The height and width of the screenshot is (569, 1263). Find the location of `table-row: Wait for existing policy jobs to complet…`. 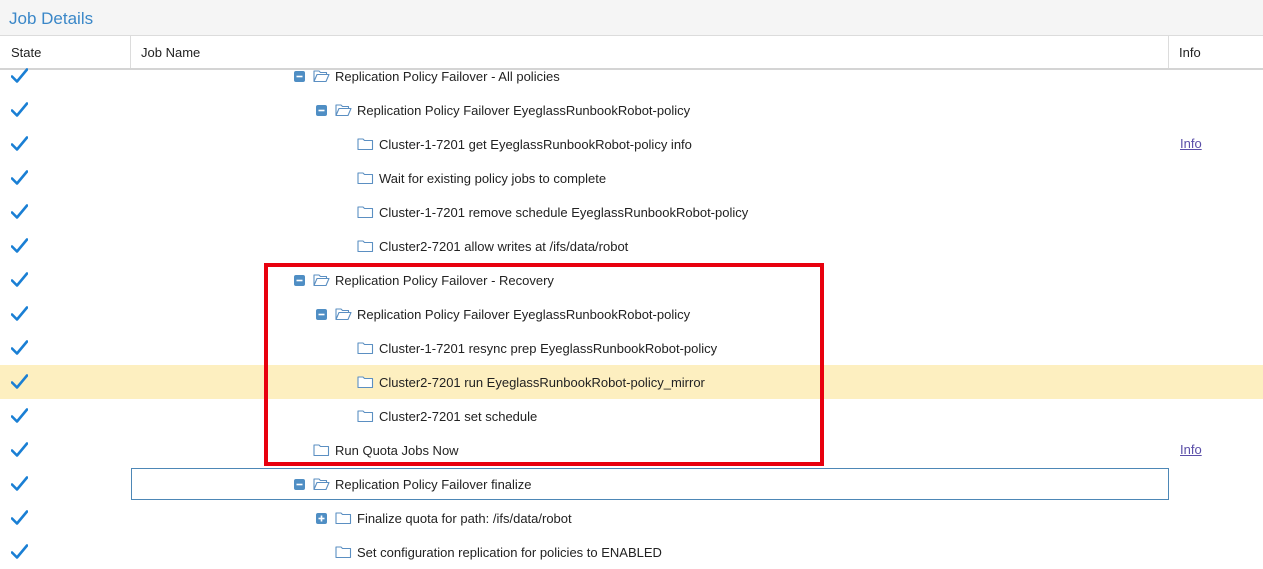

table-row: Wait for existing policy jobs to complet… is located at coordinates (631, 178).